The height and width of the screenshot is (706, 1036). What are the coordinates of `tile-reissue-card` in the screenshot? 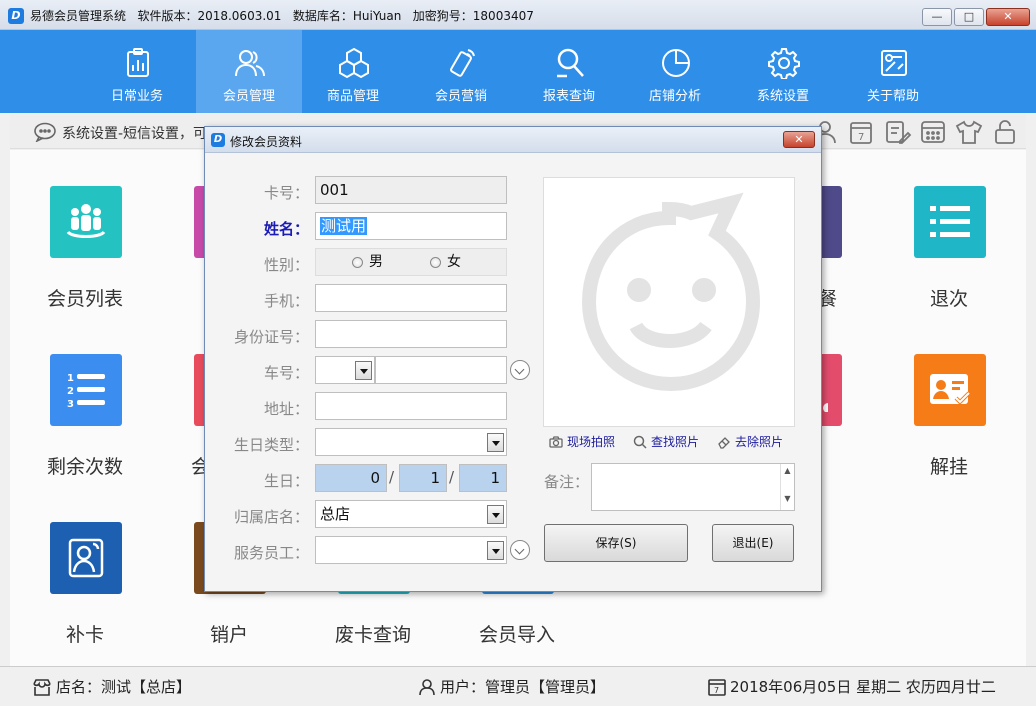 It's located at (86, 558).